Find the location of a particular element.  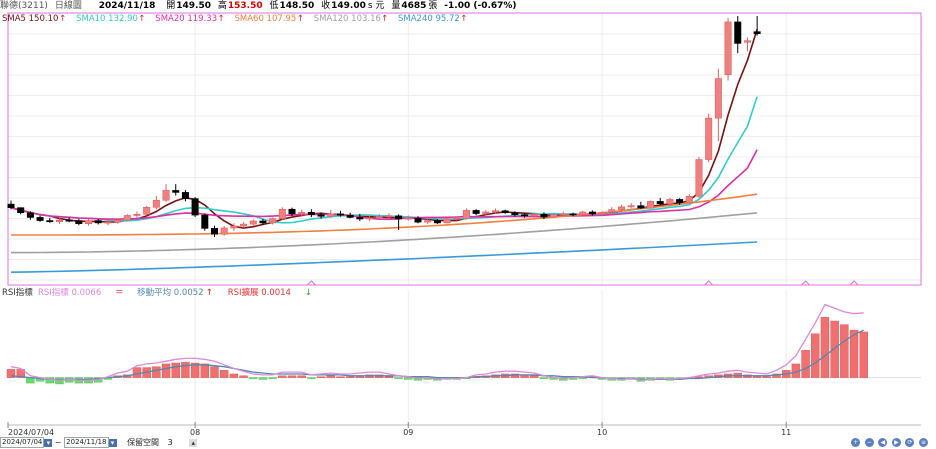

event-marker is located at coordinates (854, 283).